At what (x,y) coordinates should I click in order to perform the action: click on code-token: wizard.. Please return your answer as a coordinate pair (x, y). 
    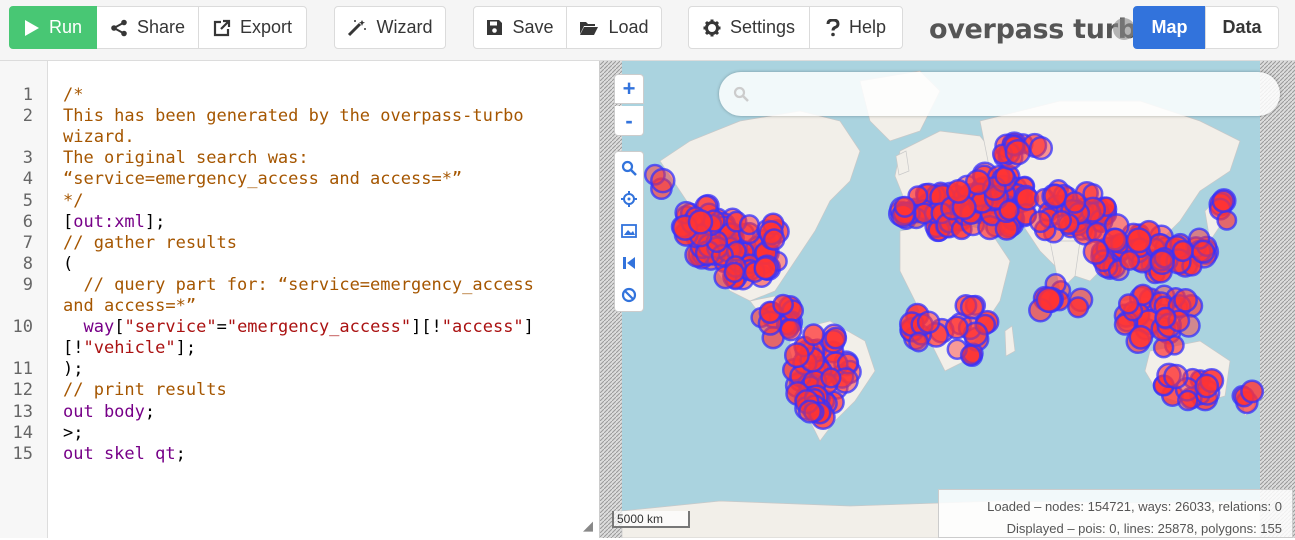
    Looking at the image, I should click on (99, 137).